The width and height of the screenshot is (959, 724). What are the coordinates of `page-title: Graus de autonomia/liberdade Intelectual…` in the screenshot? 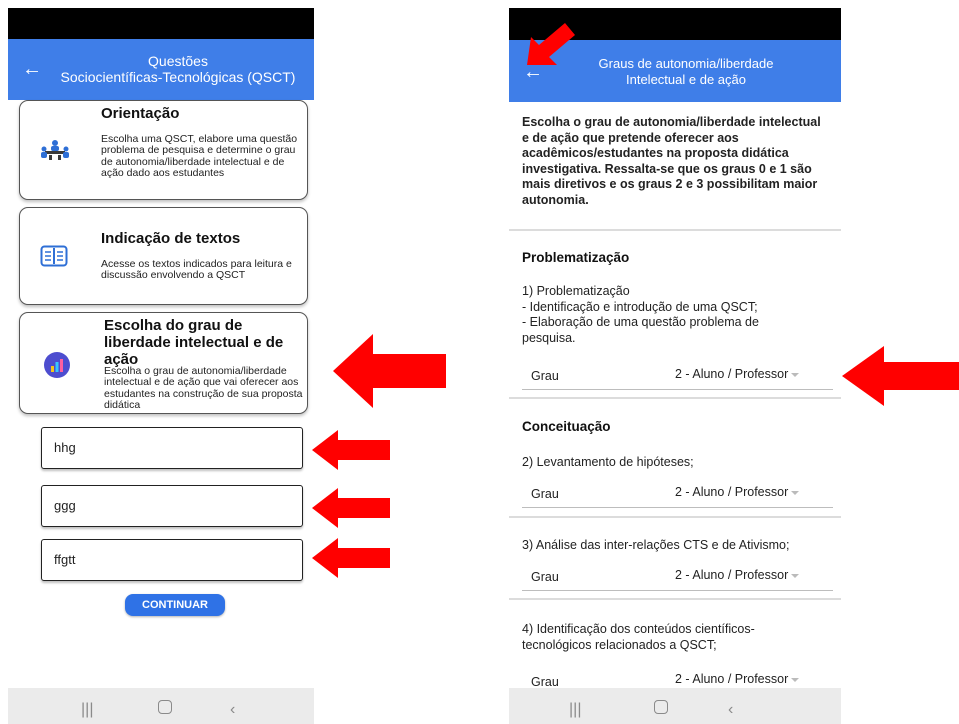 It's located at (686, 71).